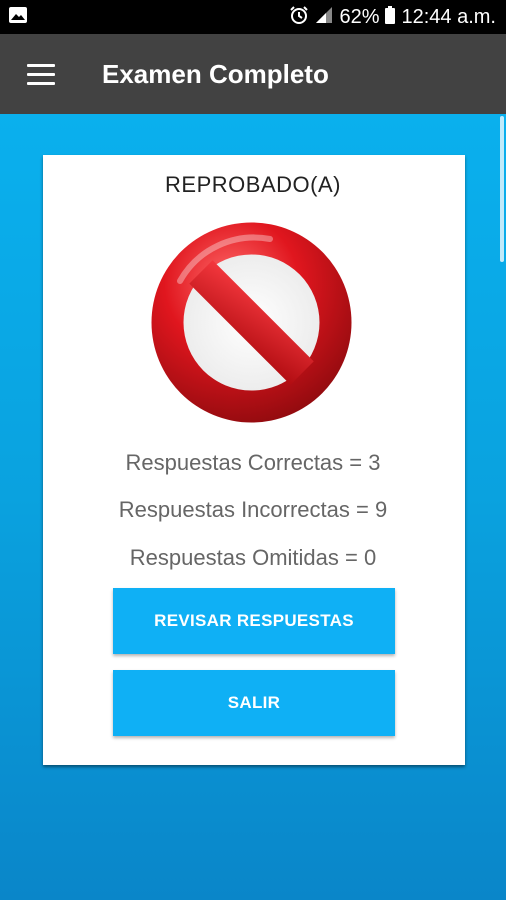  Describe the element at coordinates (390, 17) in the screenshot. I see `battery-icon` at that location.